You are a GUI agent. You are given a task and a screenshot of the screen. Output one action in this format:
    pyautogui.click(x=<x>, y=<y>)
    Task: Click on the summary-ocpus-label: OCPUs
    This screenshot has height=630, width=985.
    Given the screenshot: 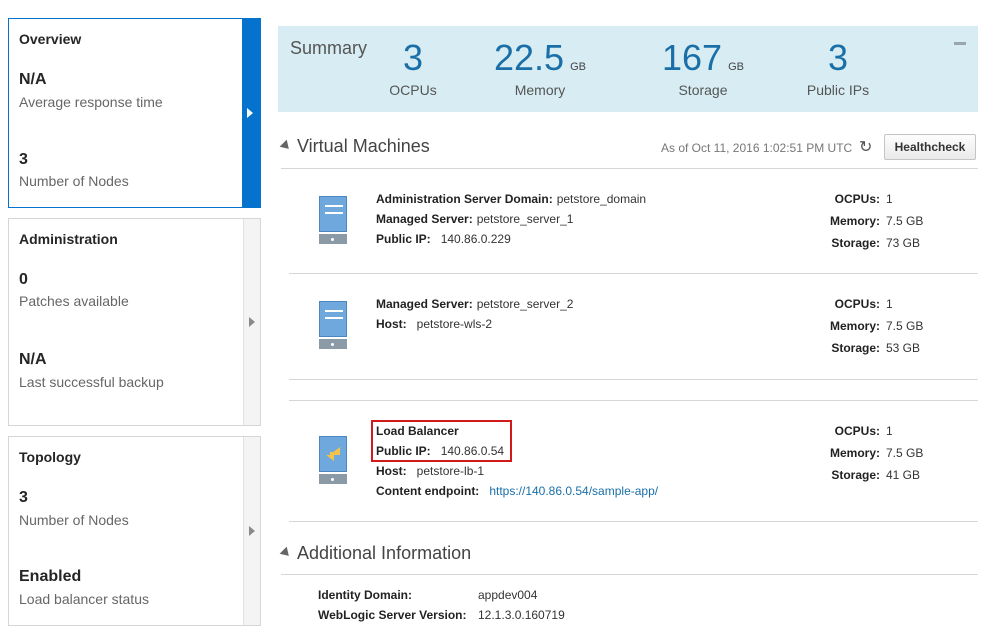 What is the action you would take?
    pyautogui.click(x=413, y=90)
    